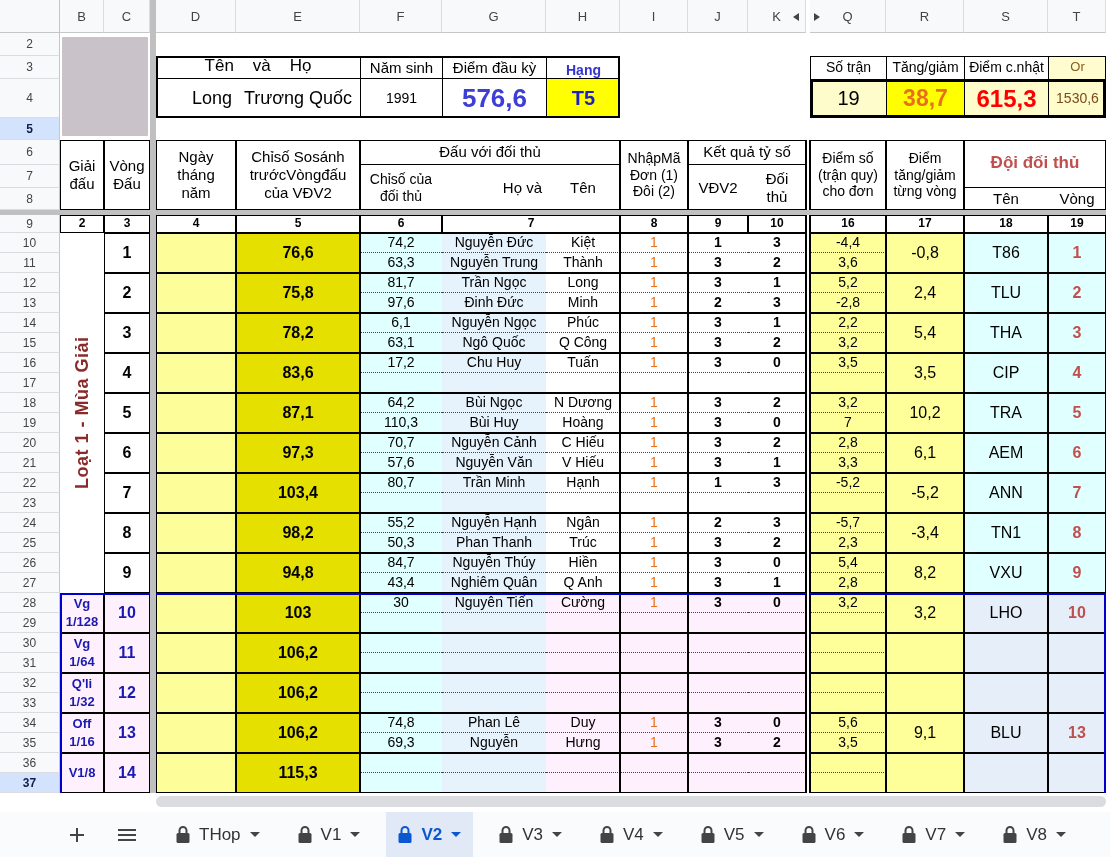 This screenshot has height=857, width=1110. I want to click on column-header: S, so click(1006, 16).